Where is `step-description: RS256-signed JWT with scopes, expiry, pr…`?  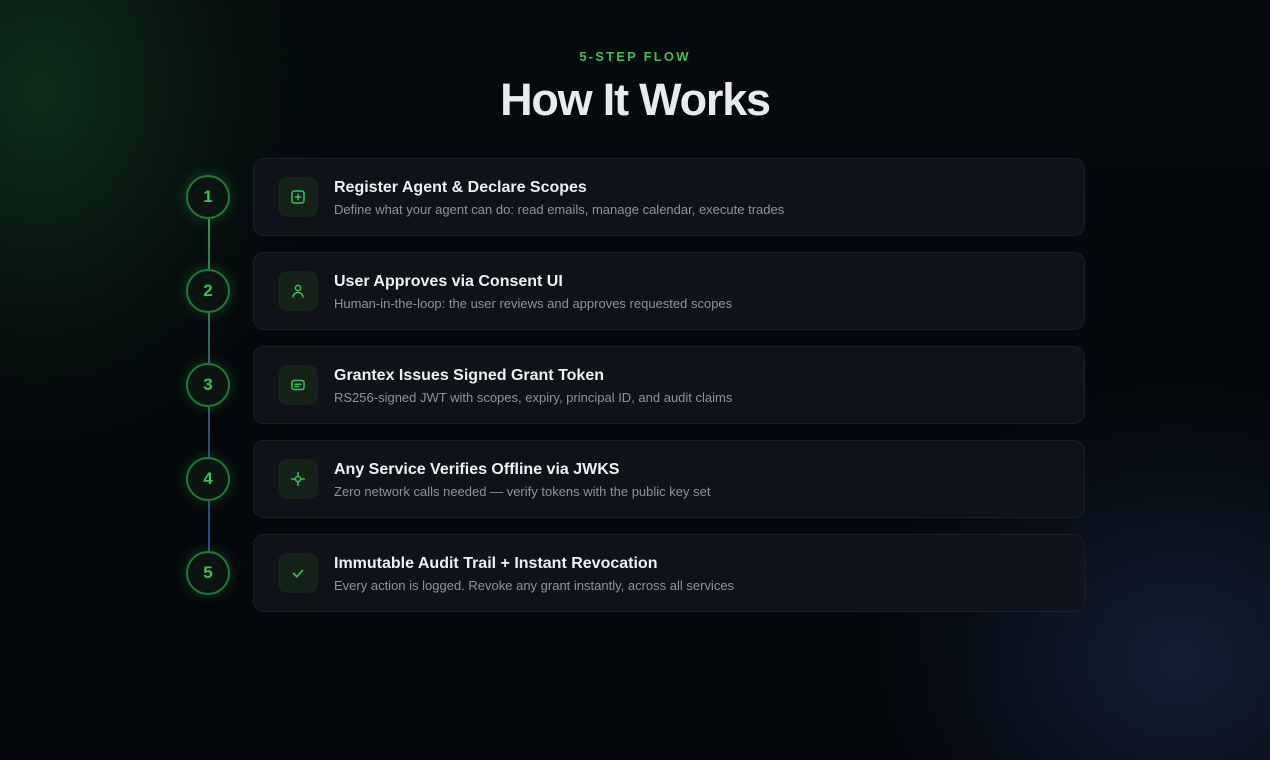
step-description: RS256-signed JWT with scopes, expiry, pr… is located at coordinates (533, 397).